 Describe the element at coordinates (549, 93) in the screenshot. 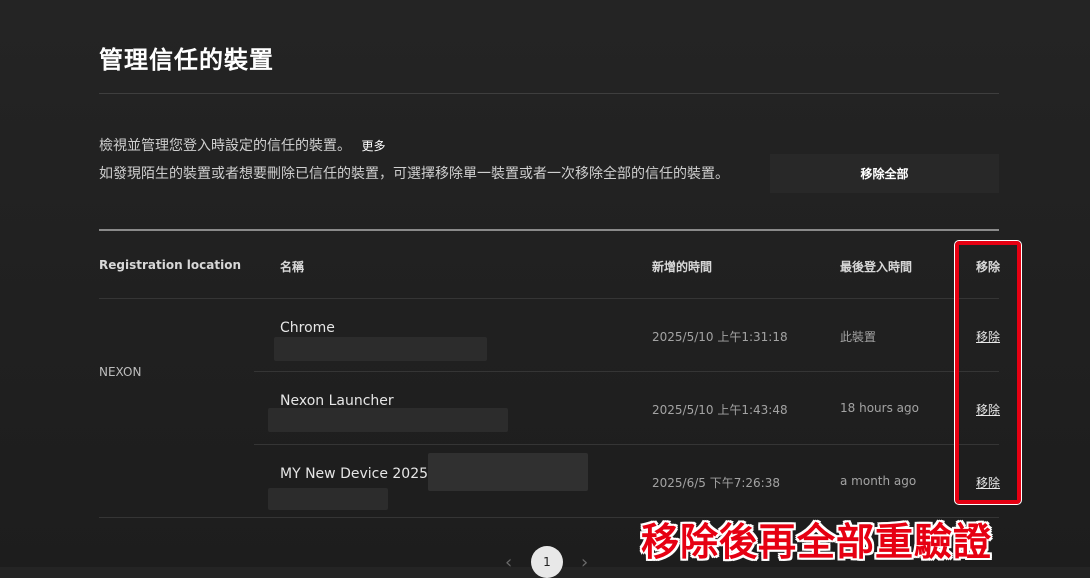

I see `title-divider` at that location.